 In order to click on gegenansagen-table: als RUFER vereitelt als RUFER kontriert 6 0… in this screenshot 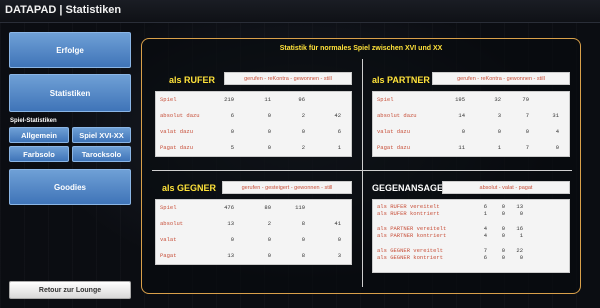, I will do `click(471, 236)`.